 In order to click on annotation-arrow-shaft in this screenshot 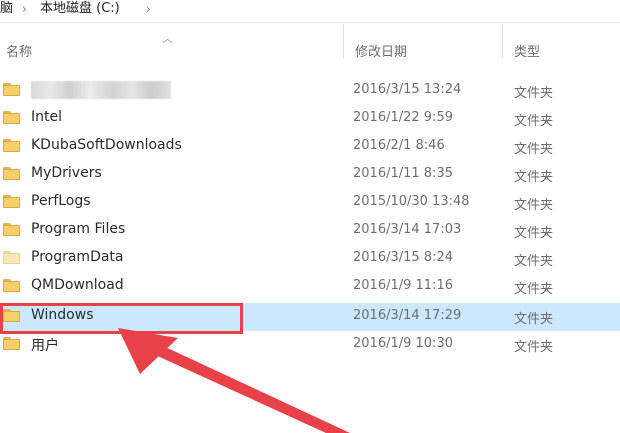, I will do `click(245, 385)`.